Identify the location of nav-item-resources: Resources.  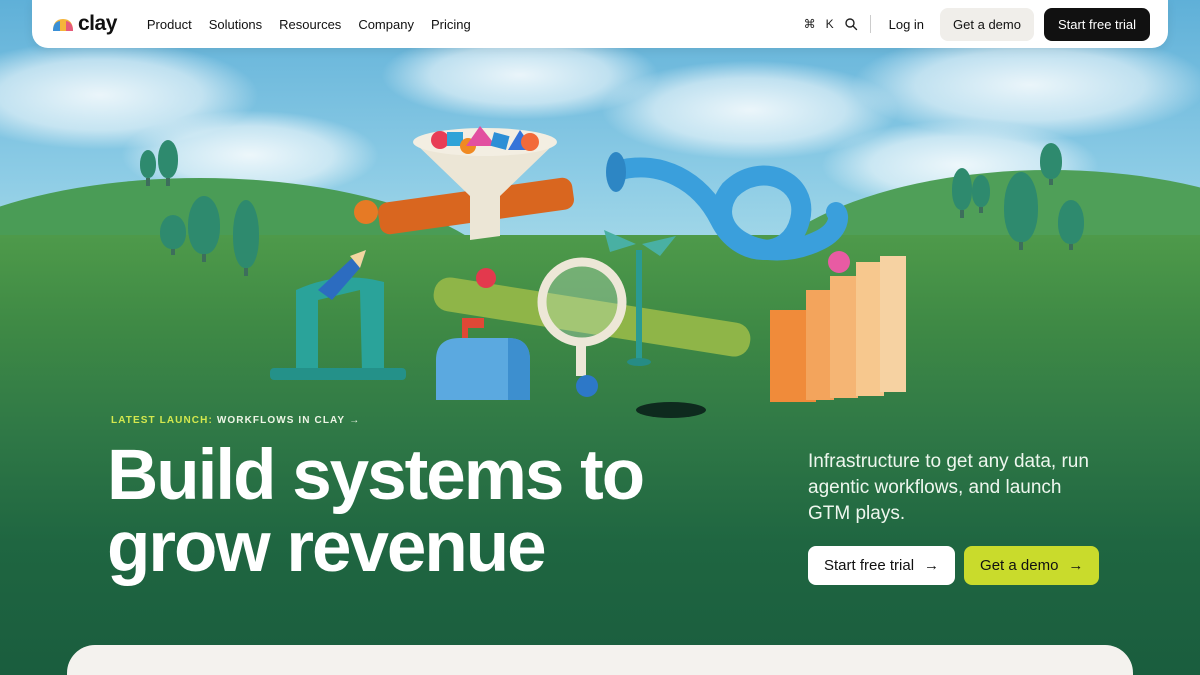
(310, 24).